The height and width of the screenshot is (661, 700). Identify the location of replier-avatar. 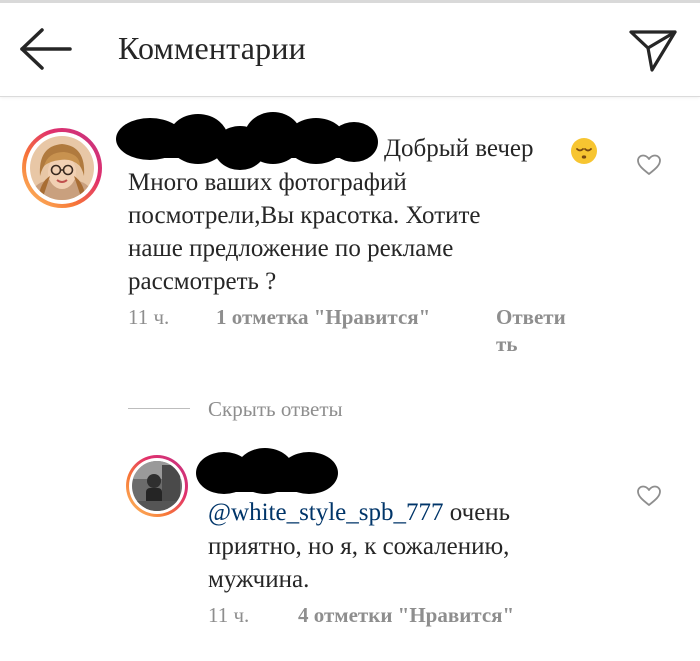
(157, 486).